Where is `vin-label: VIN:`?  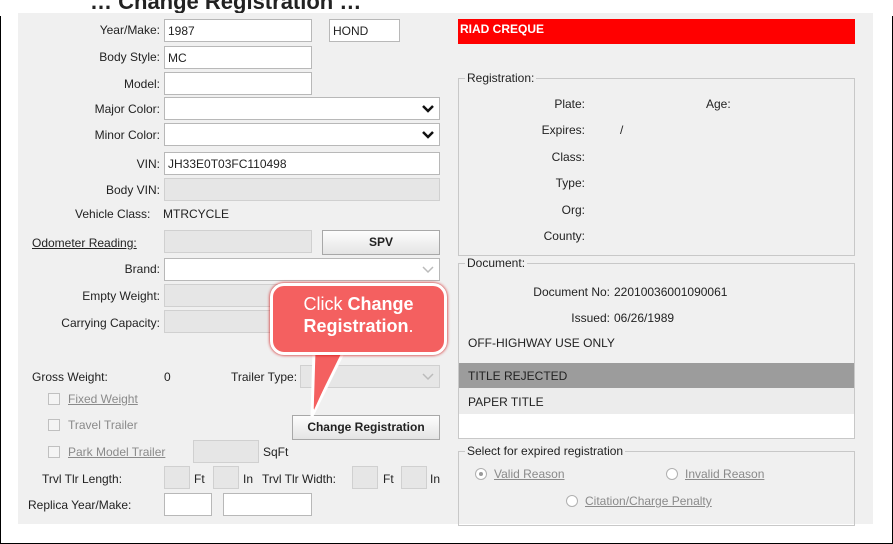
vin-label: VIN: is located at coordinates (148, 164).